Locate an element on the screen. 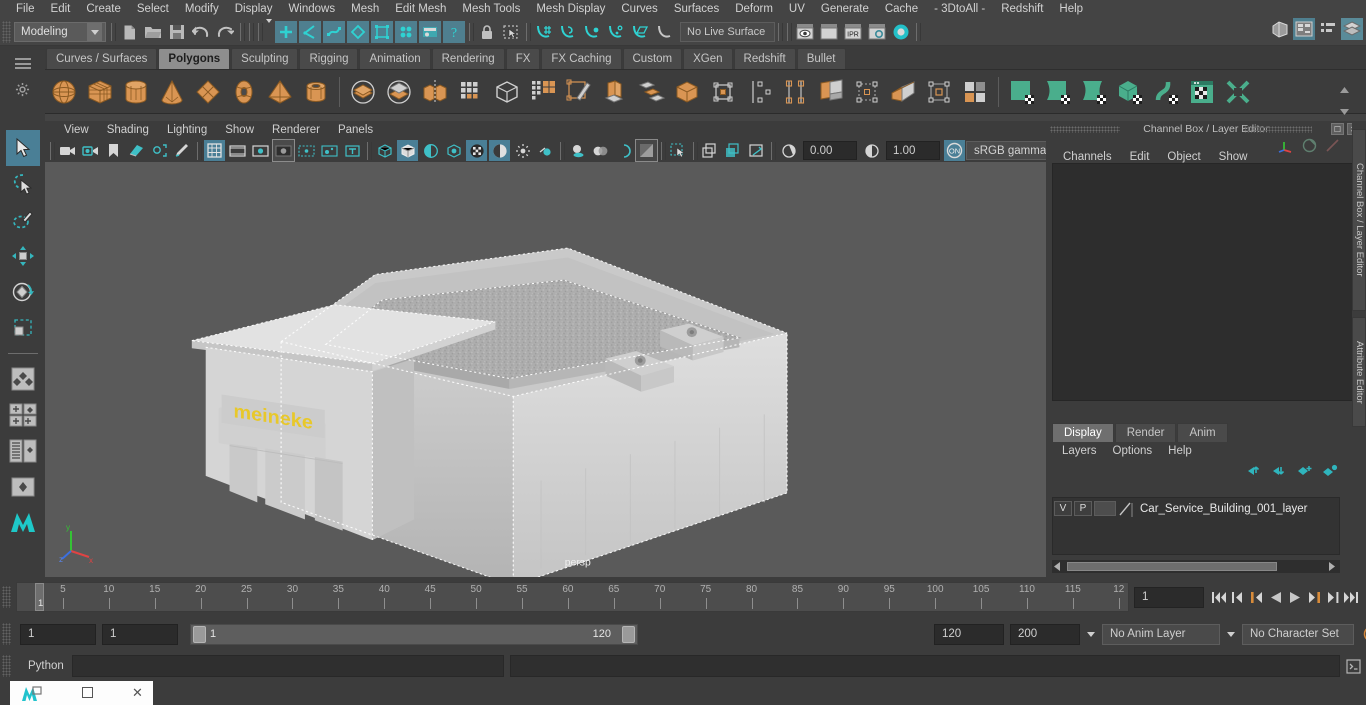 The width and height of the screenshot is (1366, 705). range-start-handle is located at coordinates (199, 634).